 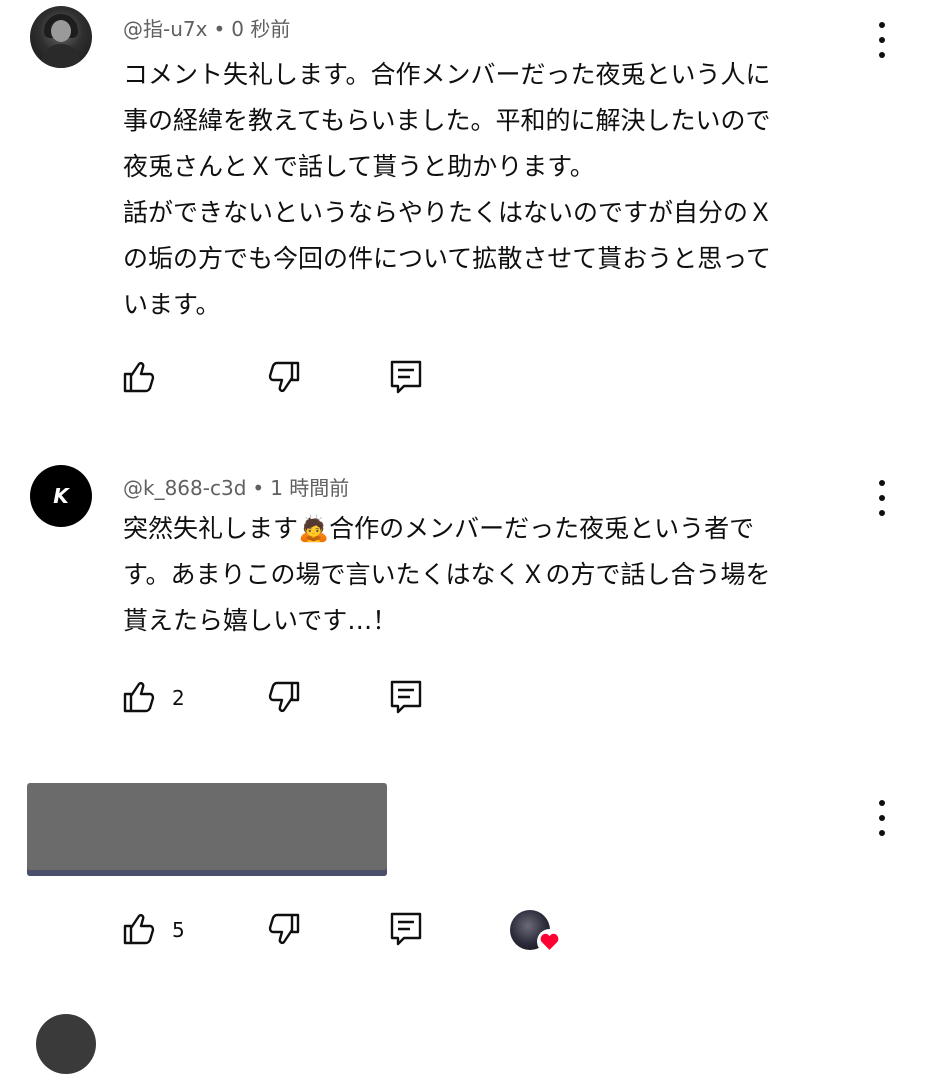 What do you see at coordinates (184, 488) in the screenshot?
I see `comment-username: @k_868-c3d` at bounding box center [184, 488].